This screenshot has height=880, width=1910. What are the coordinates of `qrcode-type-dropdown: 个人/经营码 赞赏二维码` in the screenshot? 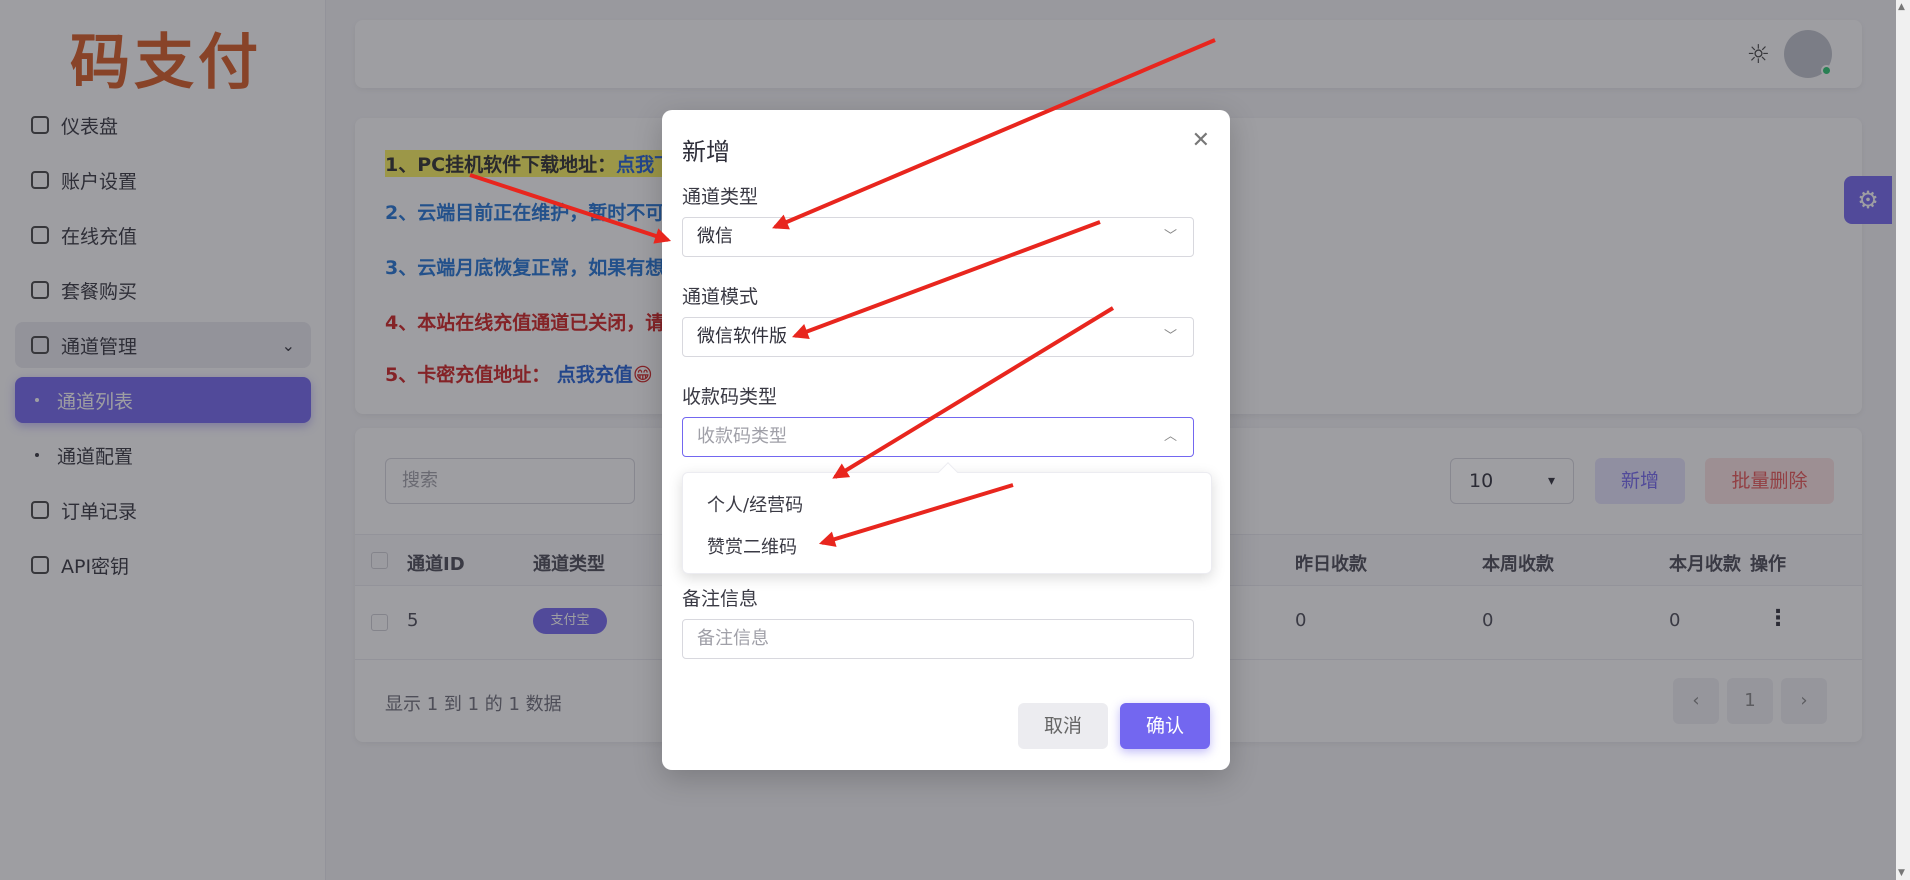 It's located at (947, 518).